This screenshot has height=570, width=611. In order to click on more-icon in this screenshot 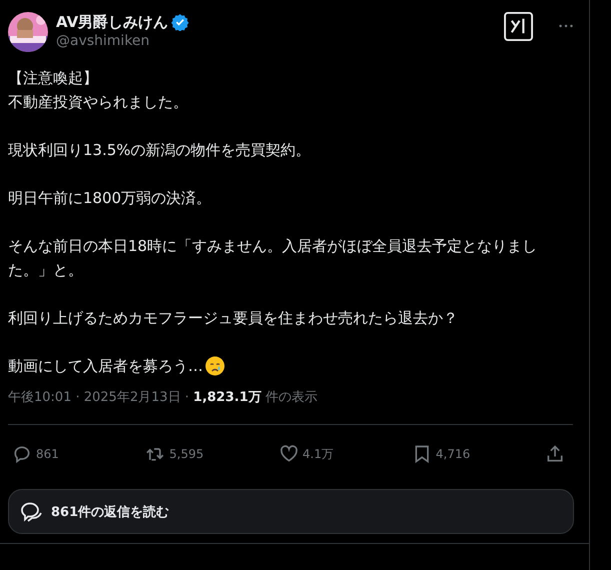, I will do `click(566, 26)`.